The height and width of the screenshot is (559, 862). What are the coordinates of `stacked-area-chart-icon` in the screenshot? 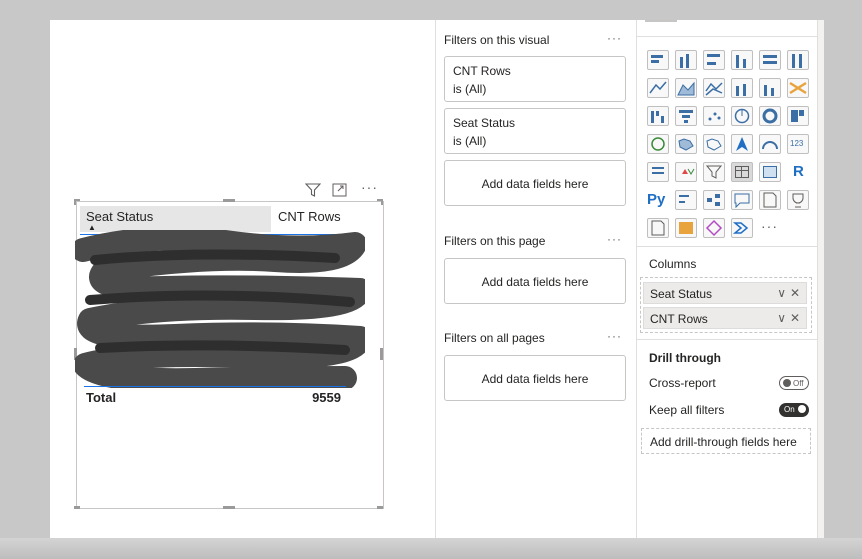 It's located at (714, 88).